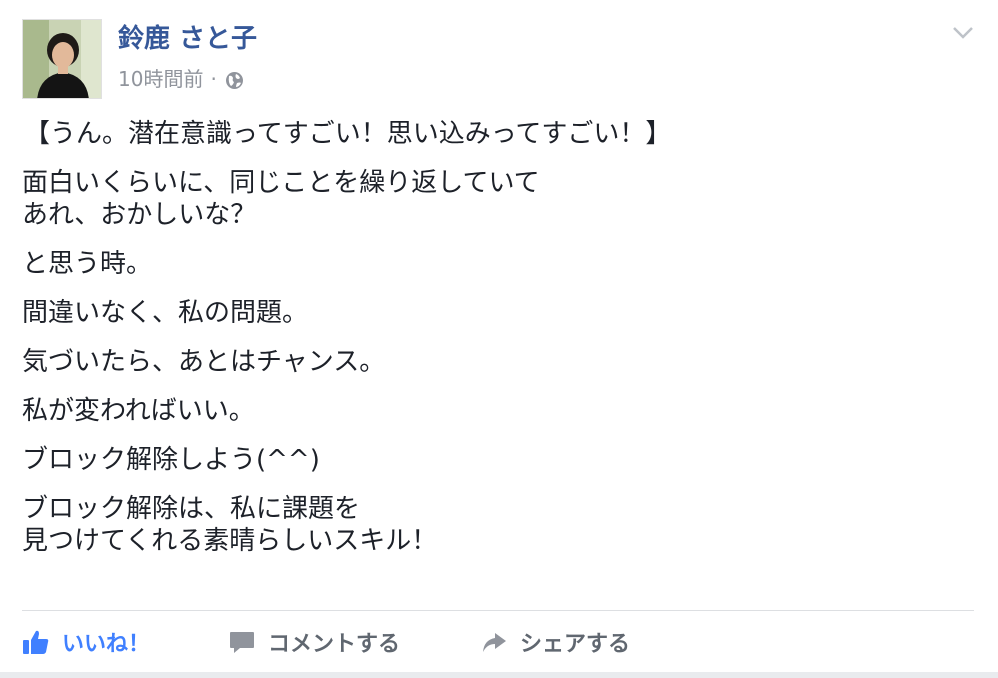 The image size is (998, 678). Describe the element at coordinates (191, 509) in the screenshot. I see `text-line: ブロック解除は、私に課題を` at that location.